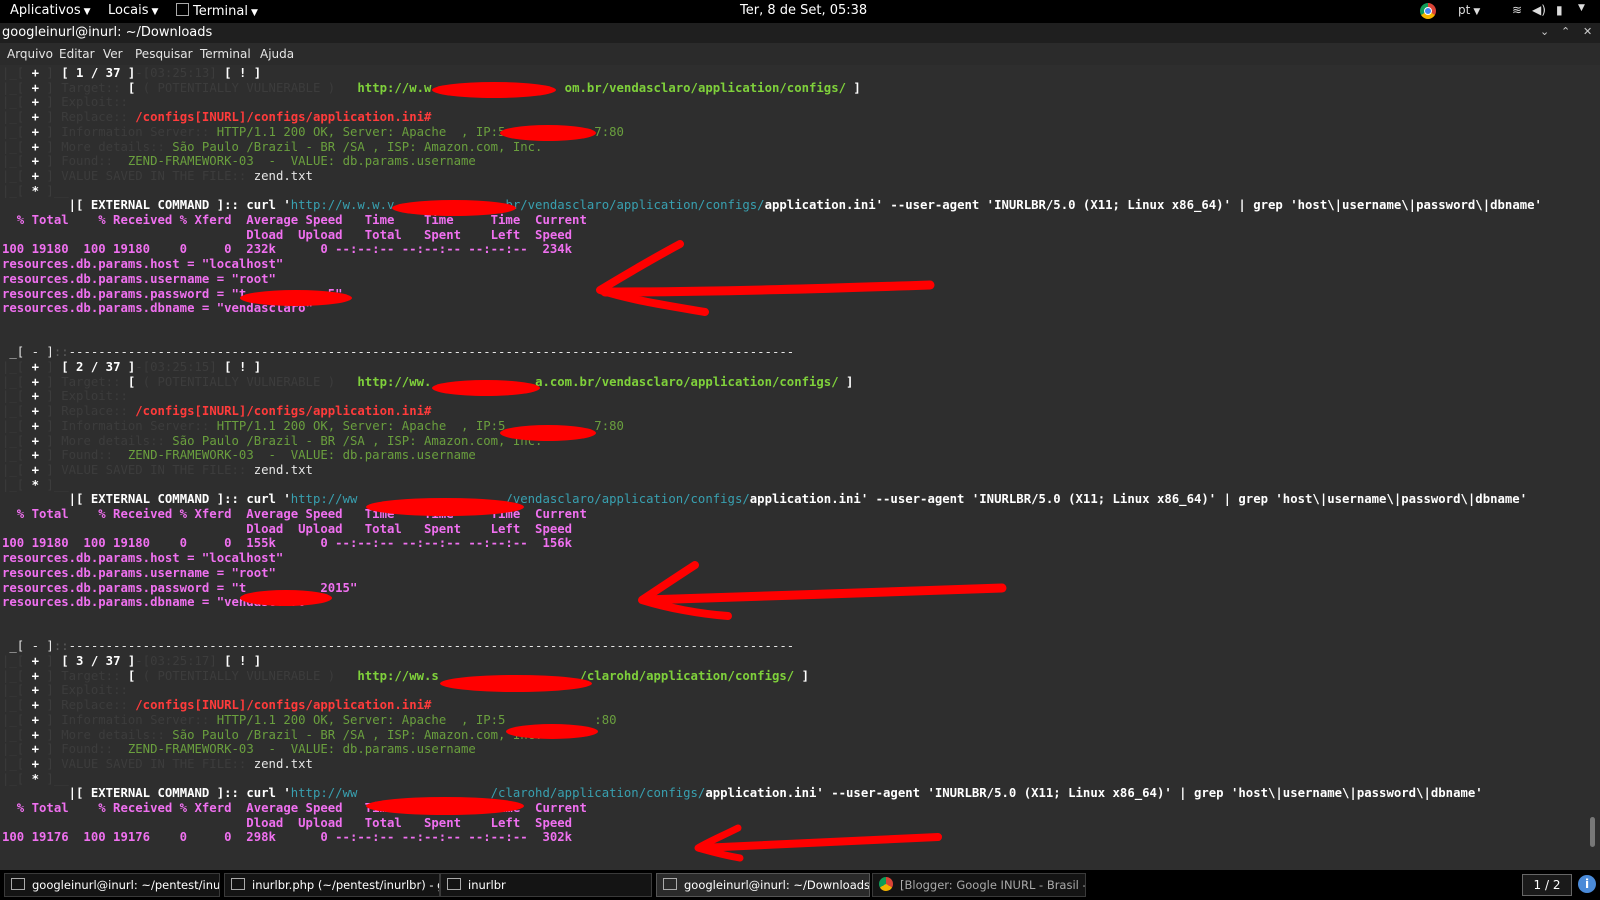  Describe the element at coordinates (50, 10) in the screenshot. I see `applications-menu: Aplicativos ▼` at that location.